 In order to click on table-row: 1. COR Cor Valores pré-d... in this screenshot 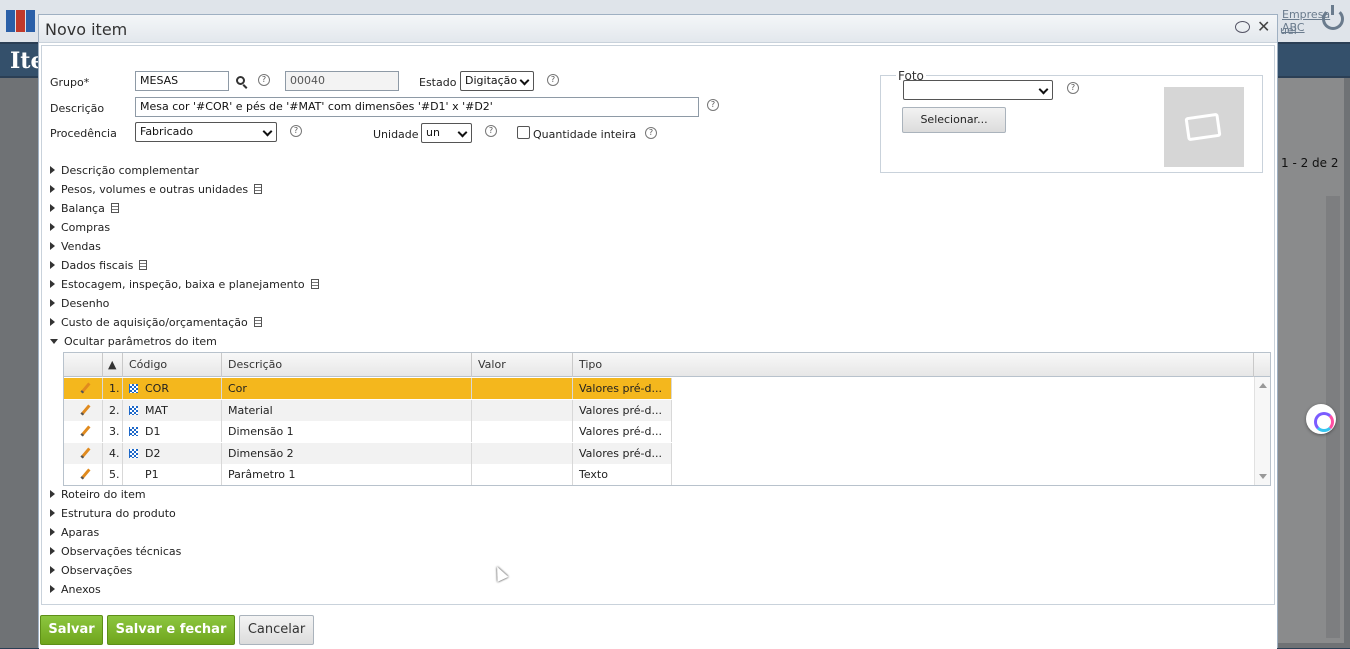, I will do `click(659, 388)`.